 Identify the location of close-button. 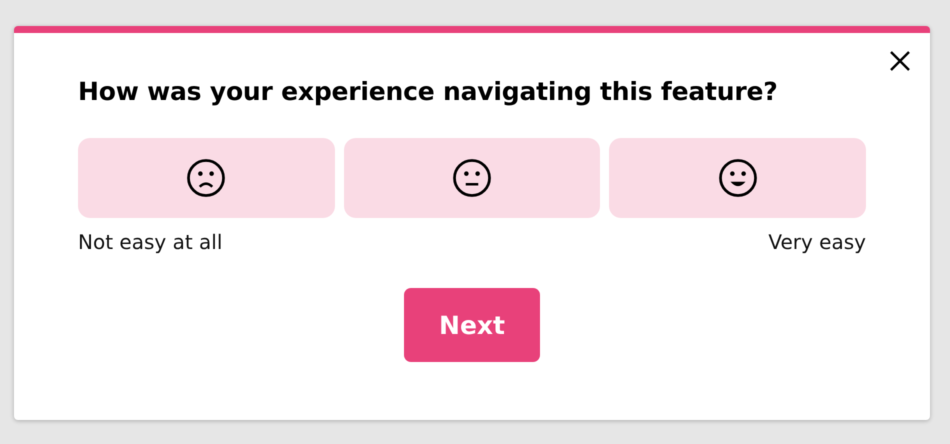
(900, 61).